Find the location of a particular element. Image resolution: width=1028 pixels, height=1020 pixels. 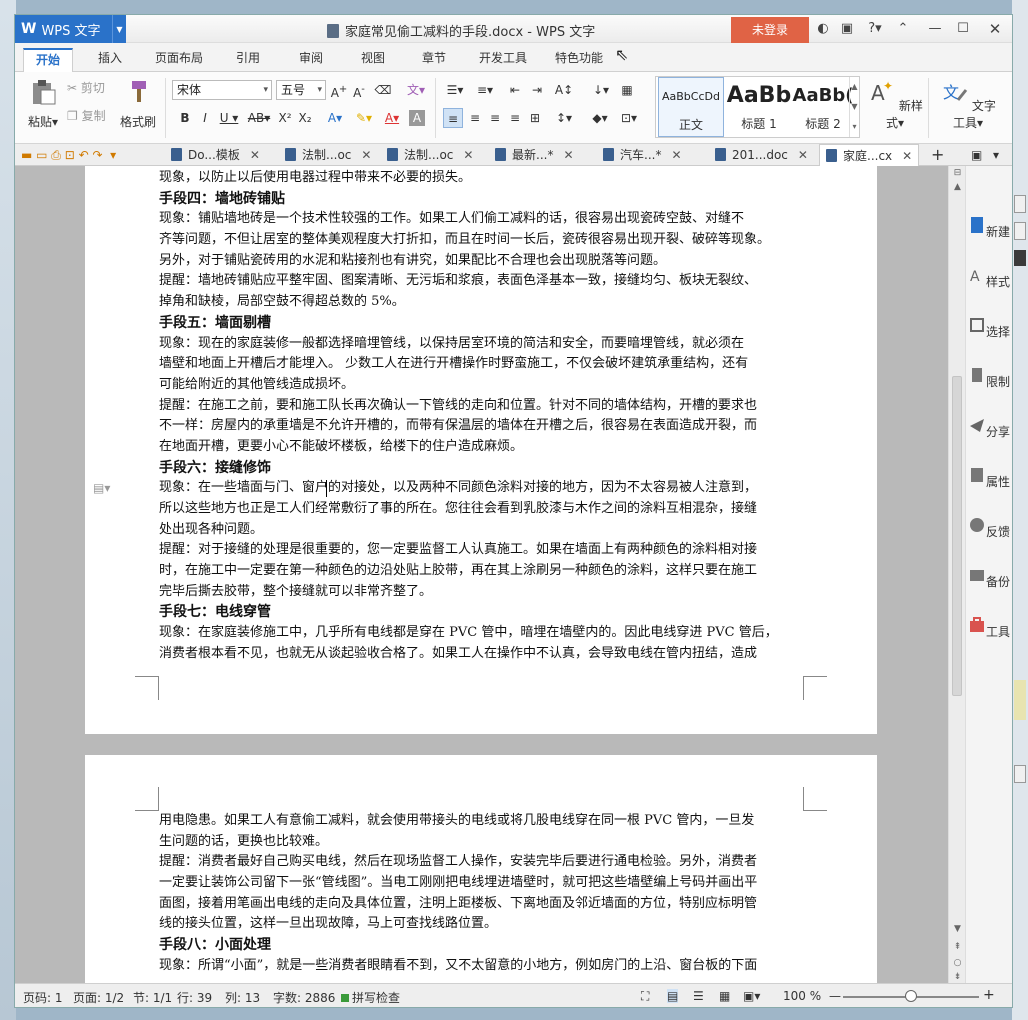

char-shading-button: A is located at coordinates (417, 118).